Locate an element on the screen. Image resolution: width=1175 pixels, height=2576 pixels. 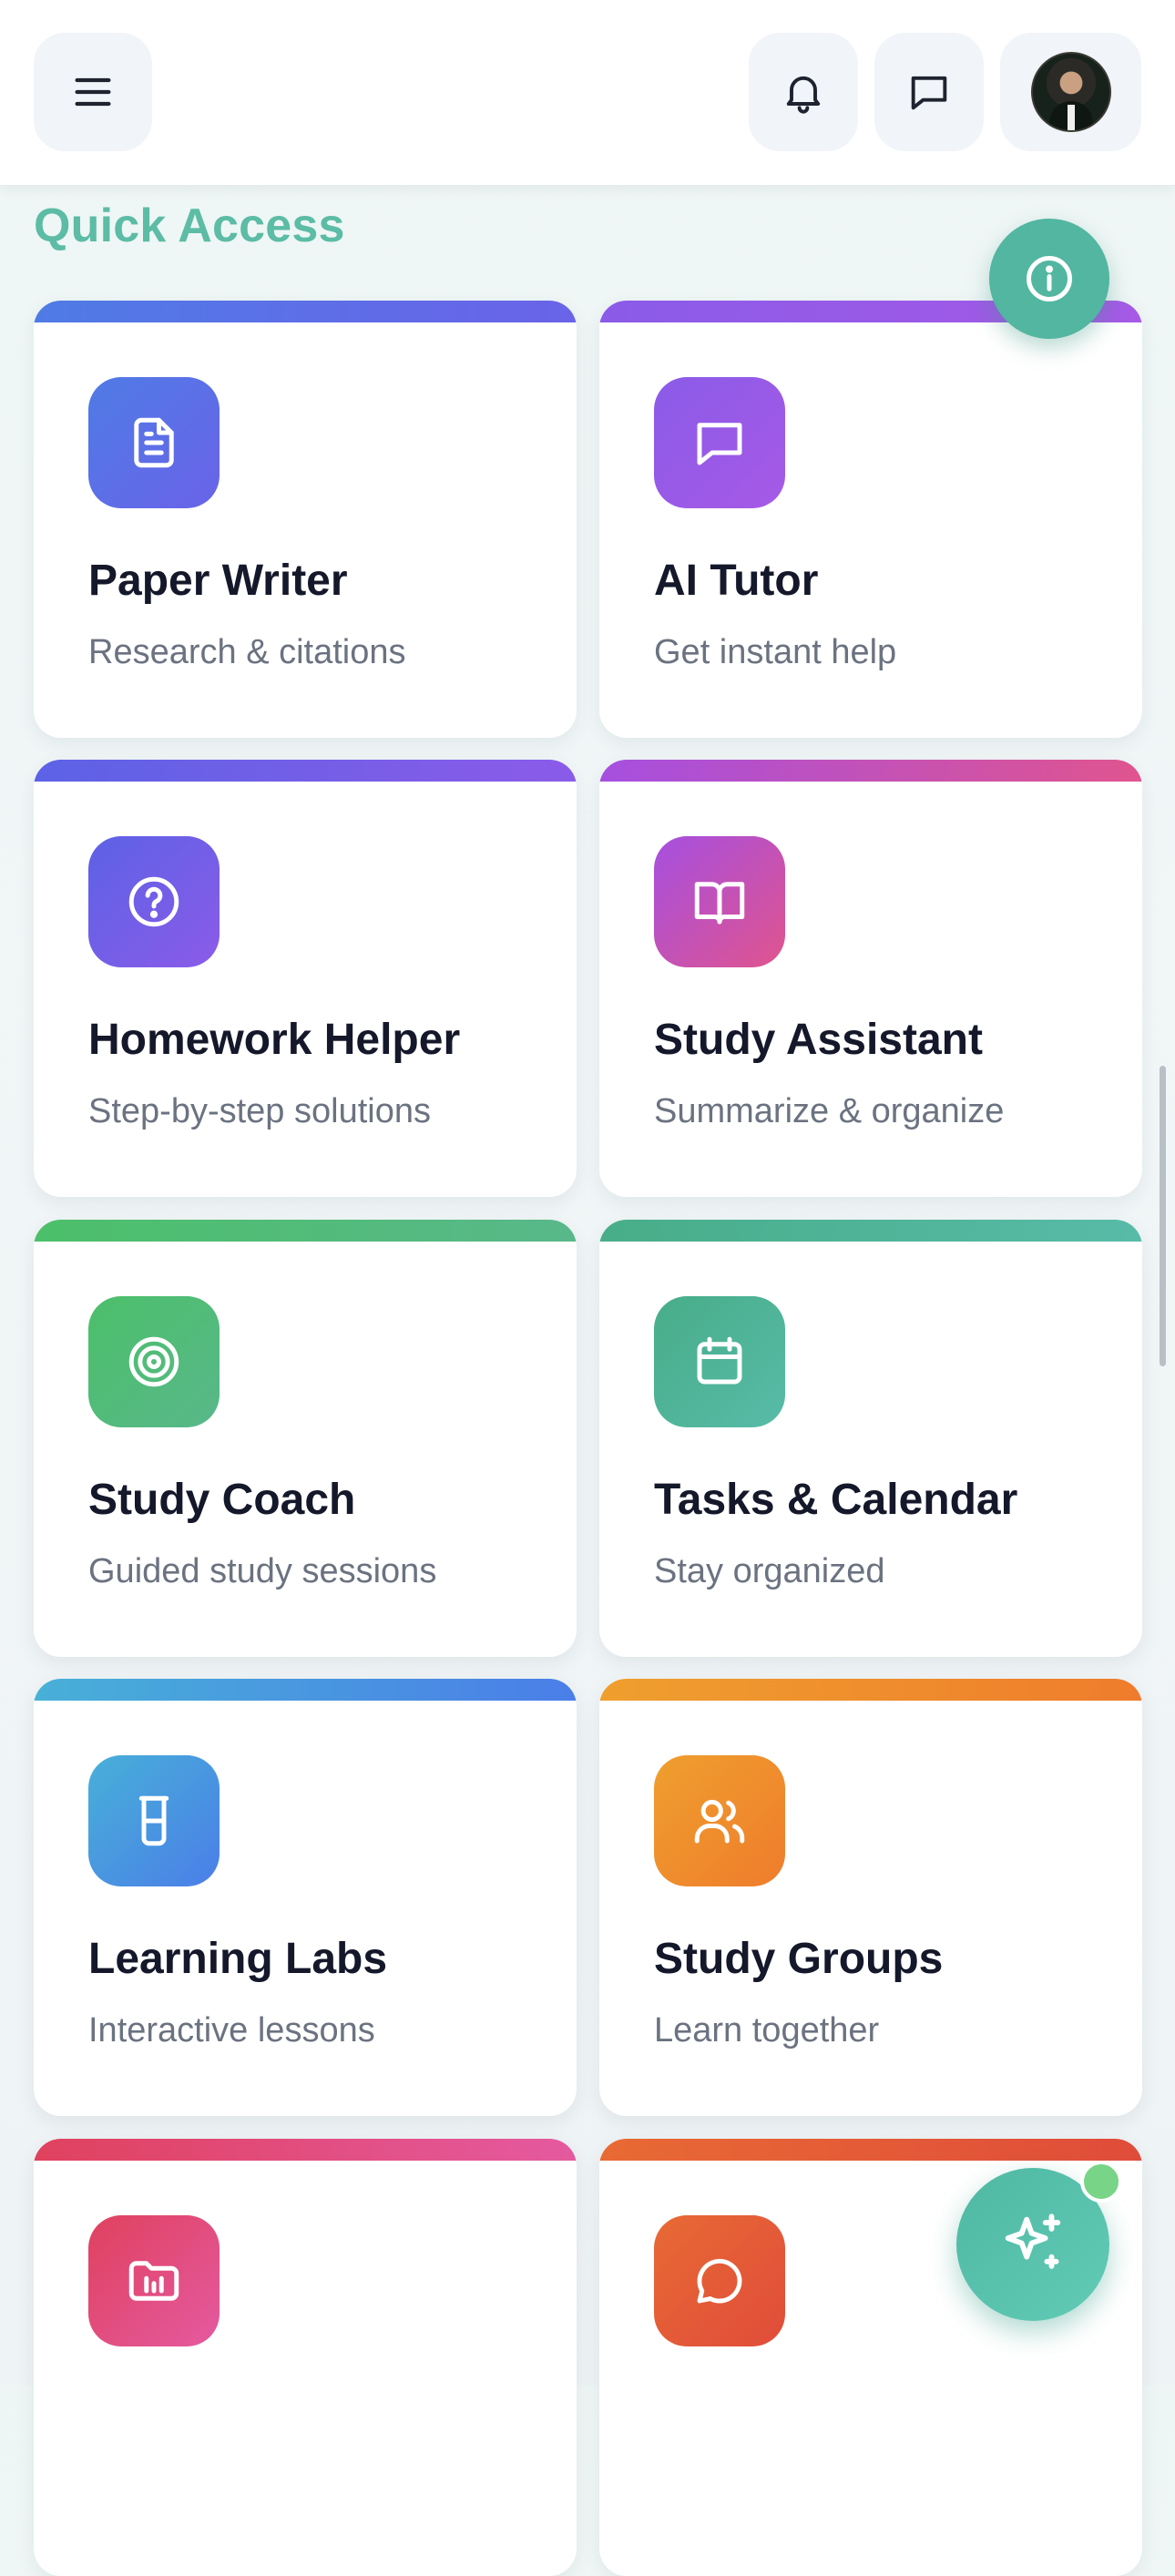
card-folder-chart is located at coordinates (305, 2357).